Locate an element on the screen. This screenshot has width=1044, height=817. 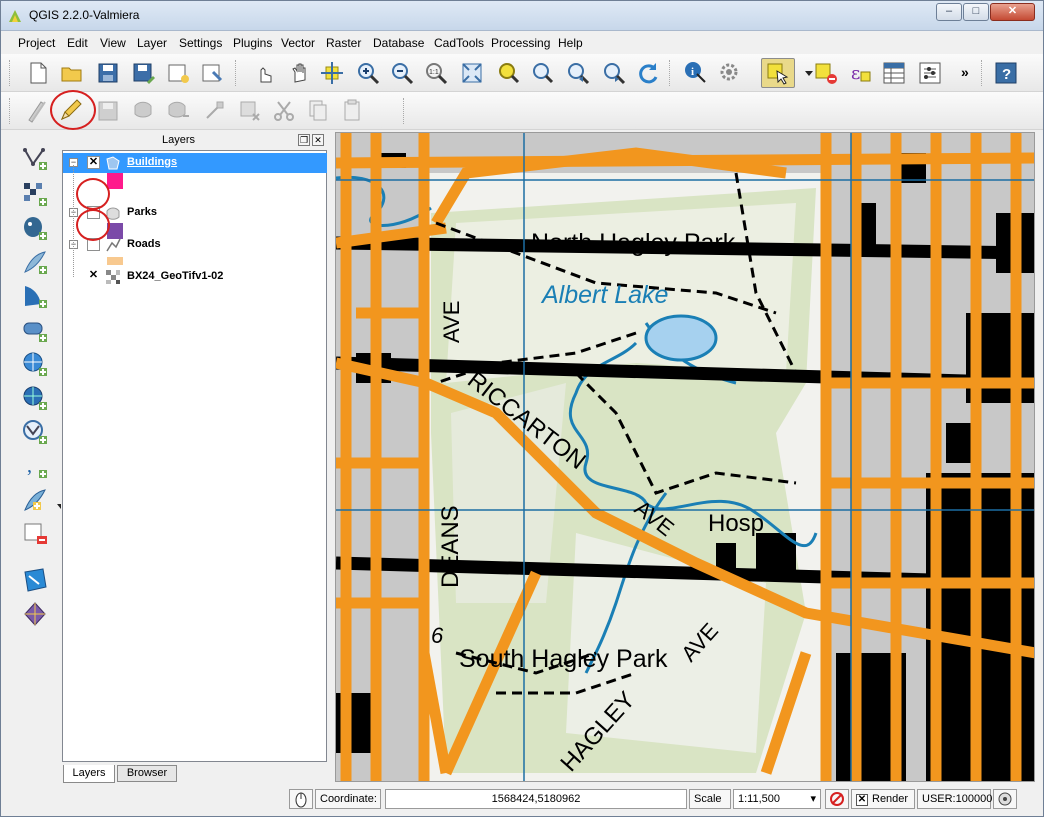
toolbar-overflow-icon: » is located at coordinates (965, 72).